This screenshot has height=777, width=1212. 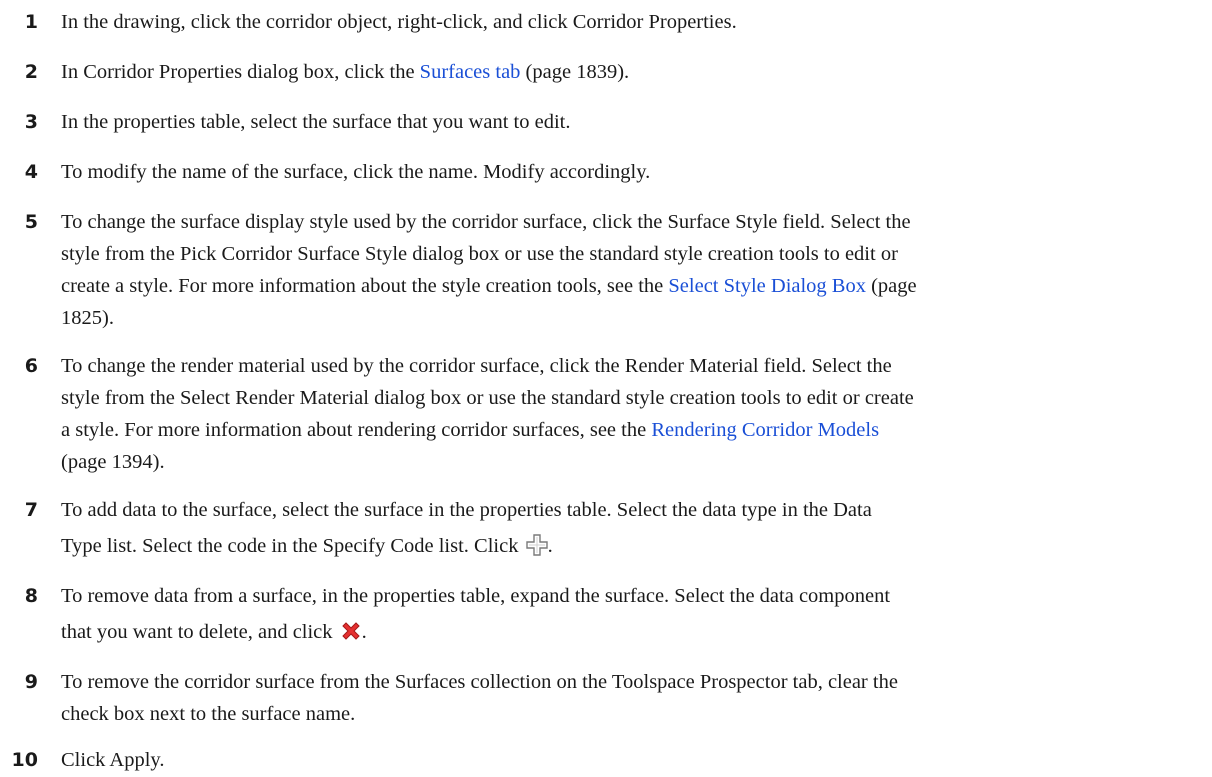 What do you see at coordinates (31, 510) in the screenshot?
I see `step-number: 7` at bounding box center [31, 510].